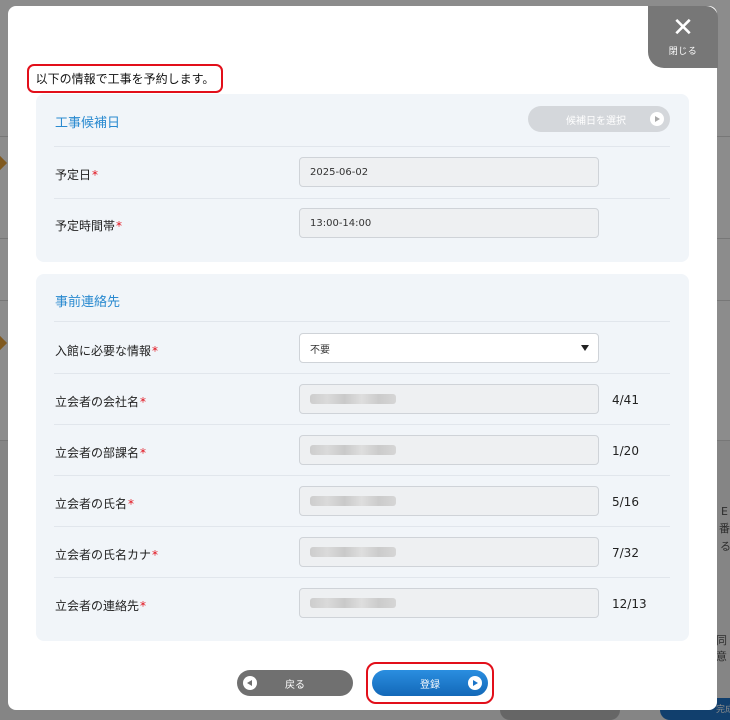 This screenshot has height=720, width=730. I want to click on select-date-label: 候補日を選択, so click(596, 121).